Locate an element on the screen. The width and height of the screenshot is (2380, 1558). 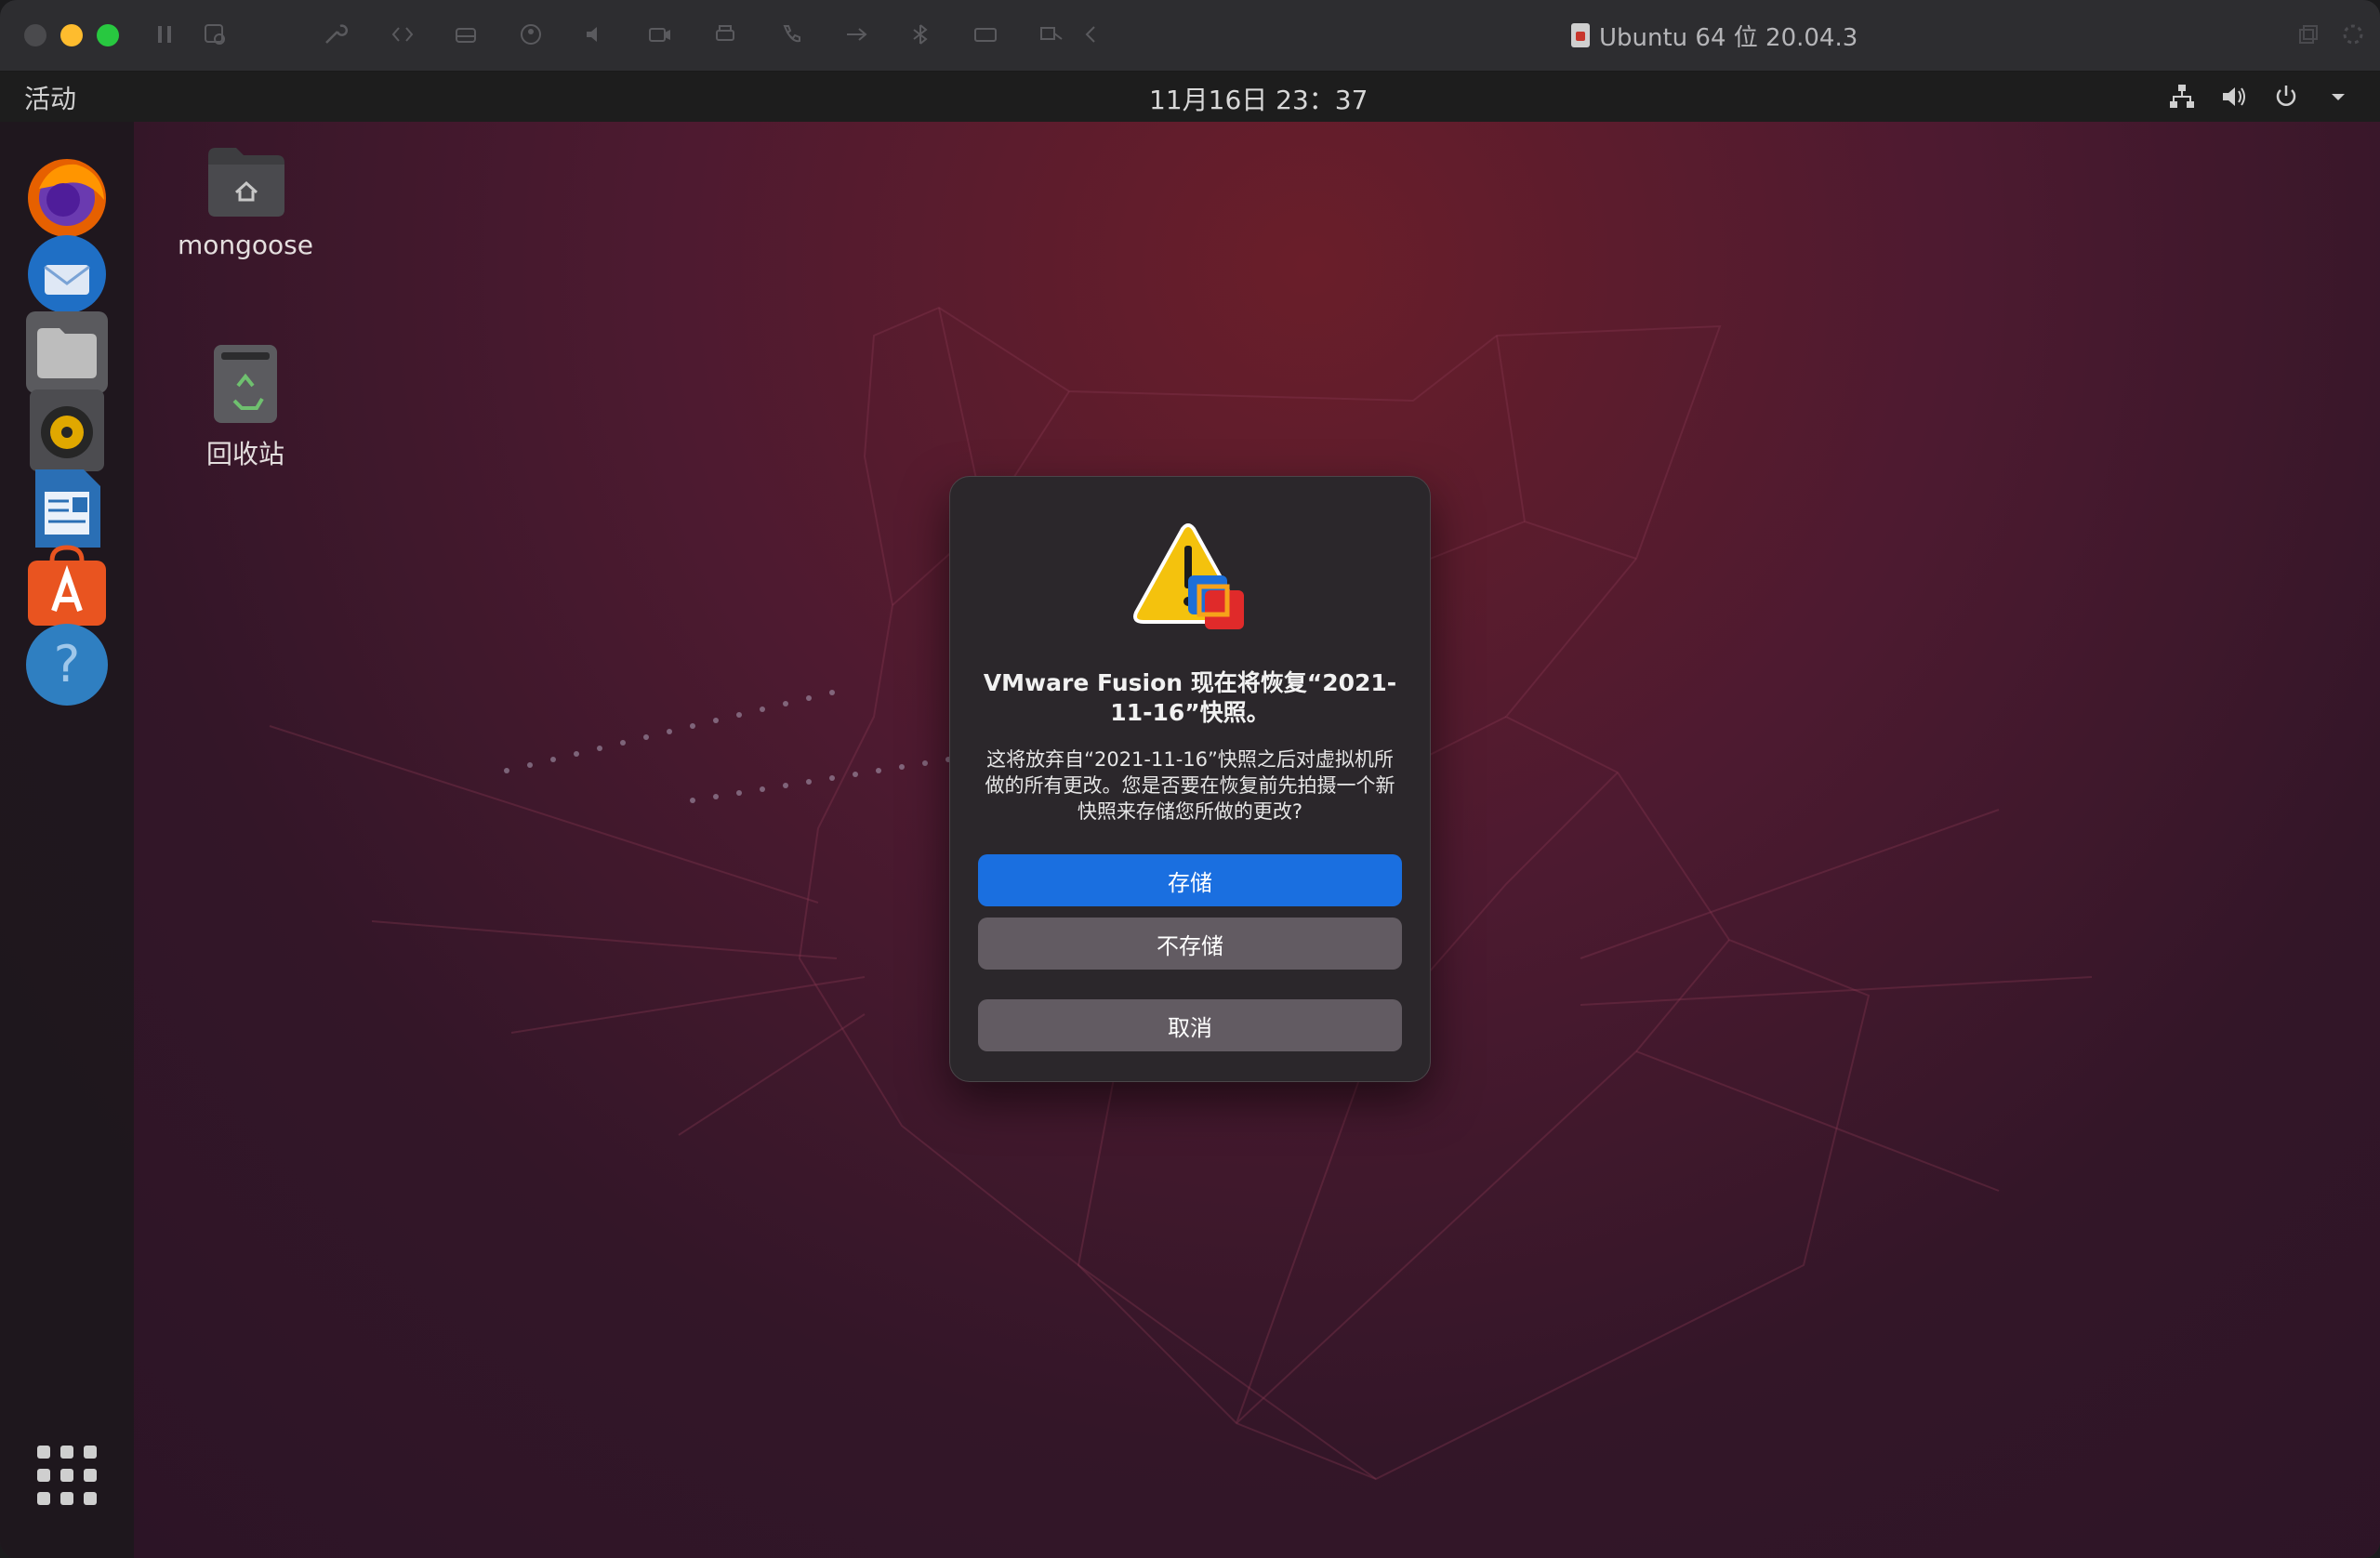
volume-icon is located at coordinates (2234, 100).